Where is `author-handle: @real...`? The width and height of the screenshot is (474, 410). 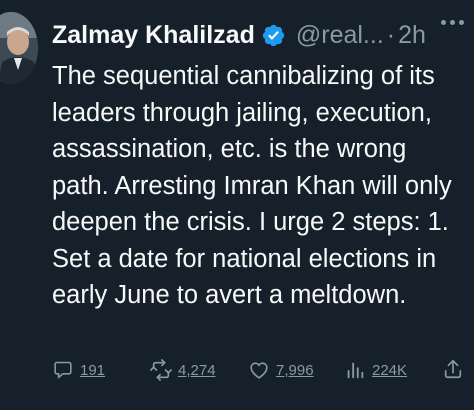
author-handle: @real... is located at coordinates (340, 35).